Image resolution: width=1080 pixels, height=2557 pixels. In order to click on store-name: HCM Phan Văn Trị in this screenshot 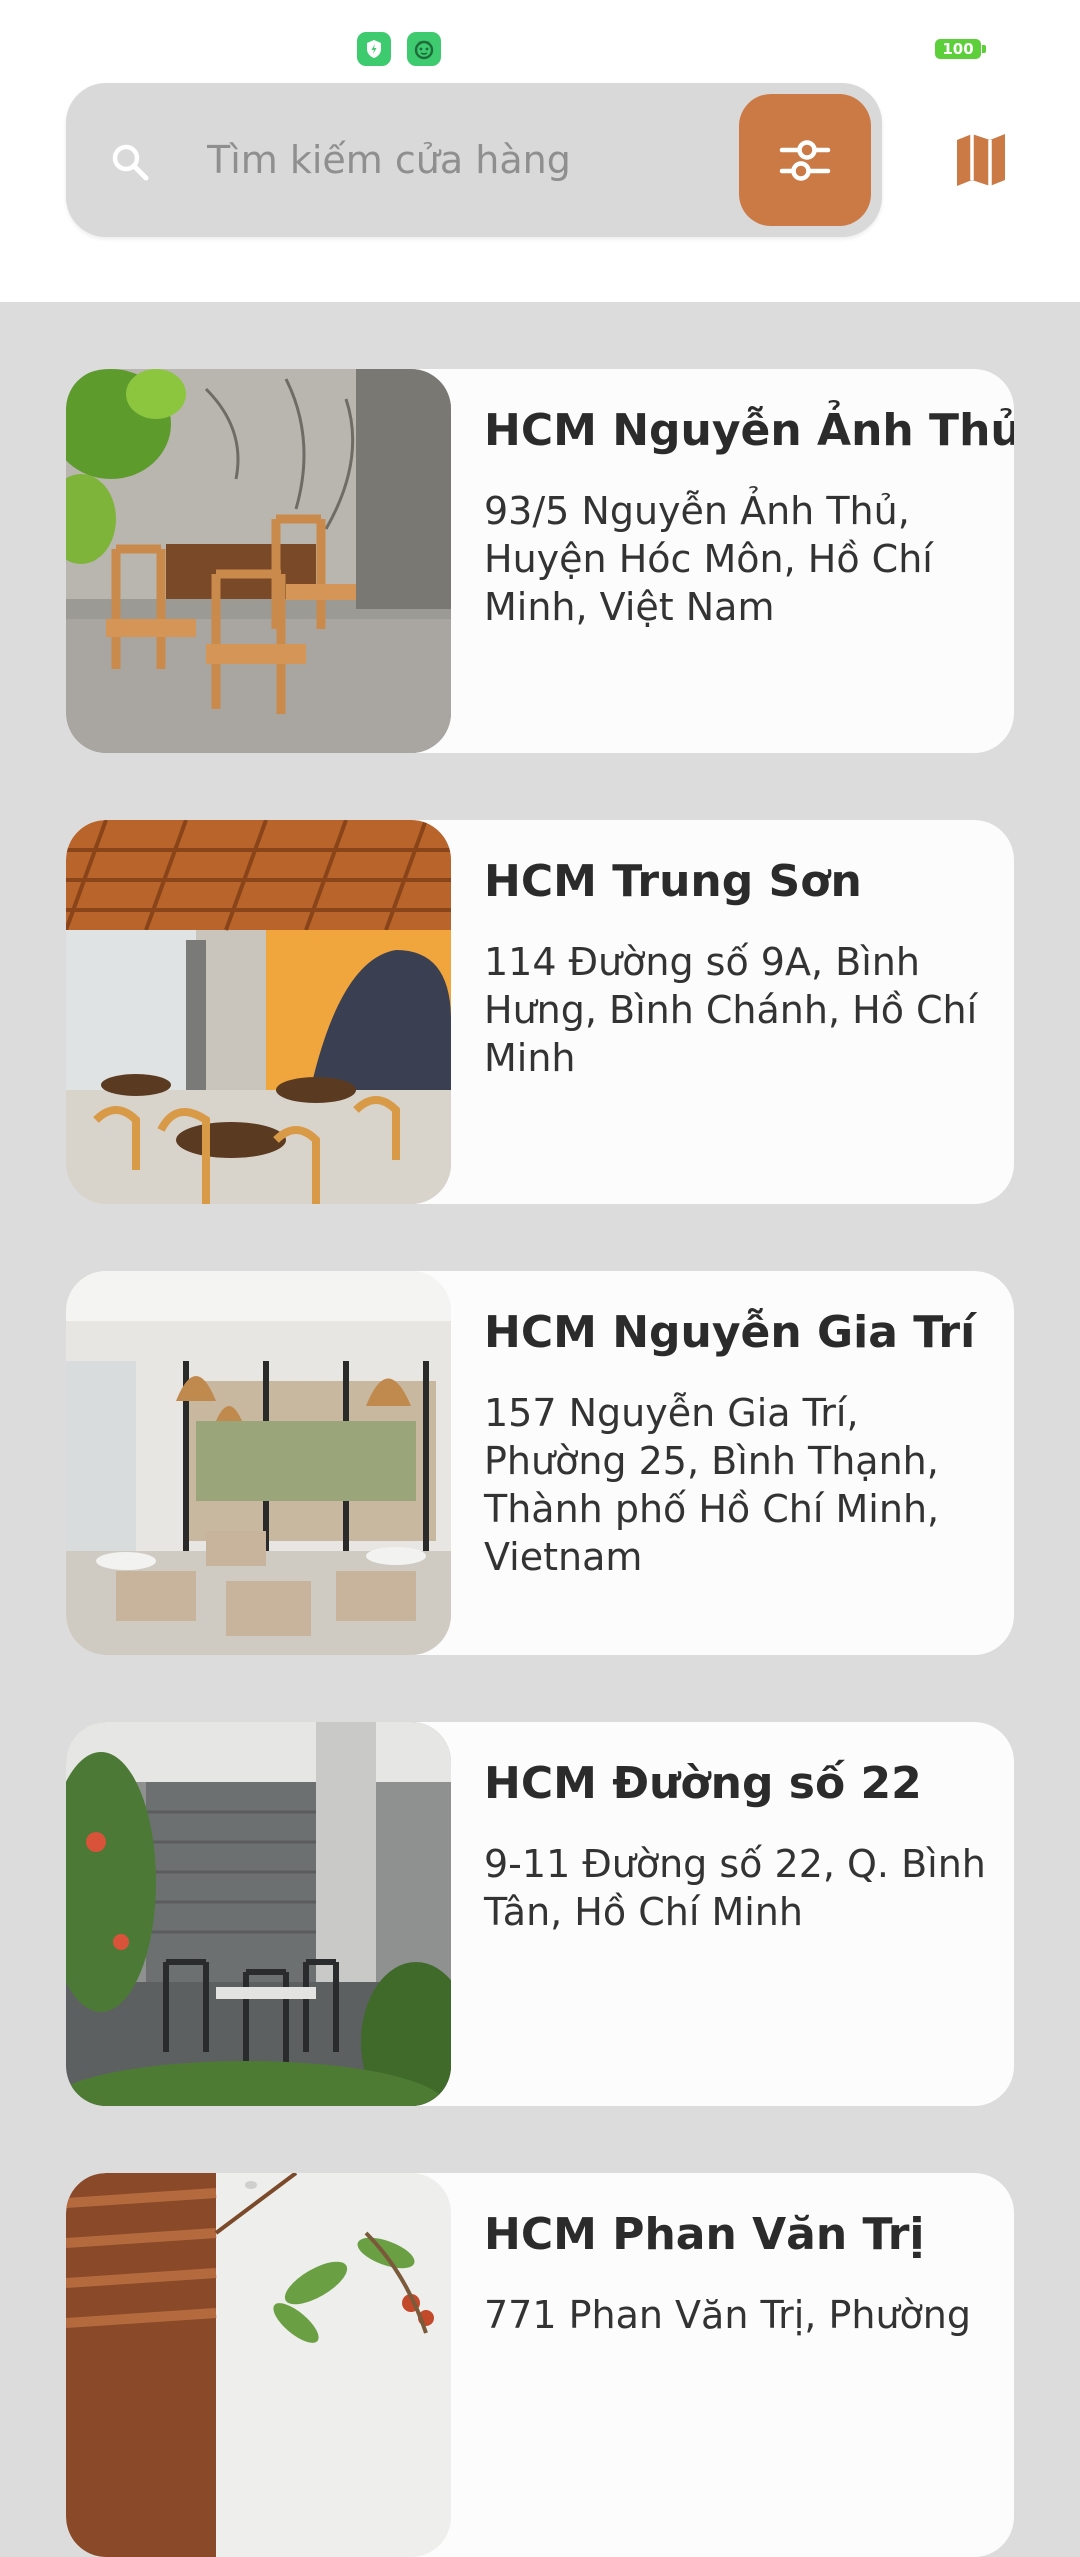, I will do `click(704, 2234)`.